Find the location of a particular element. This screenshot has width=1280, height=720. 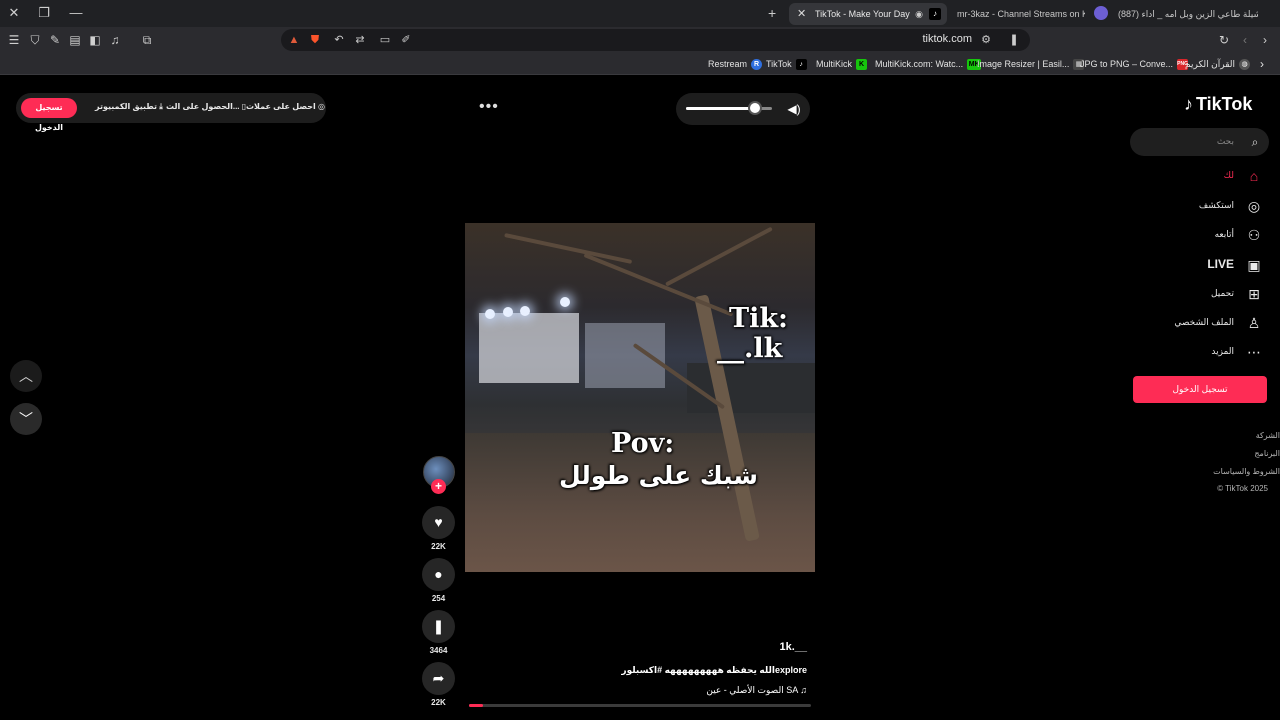

sidebar-item-following: أتابعه ⚇ is located at coordinates (1194, 235).